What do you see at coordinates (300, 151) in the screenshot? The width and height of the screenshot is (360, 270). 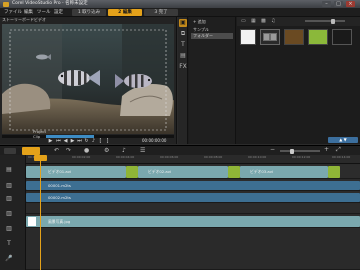 I see `zoom-slider` at bounding box center [300, 151].